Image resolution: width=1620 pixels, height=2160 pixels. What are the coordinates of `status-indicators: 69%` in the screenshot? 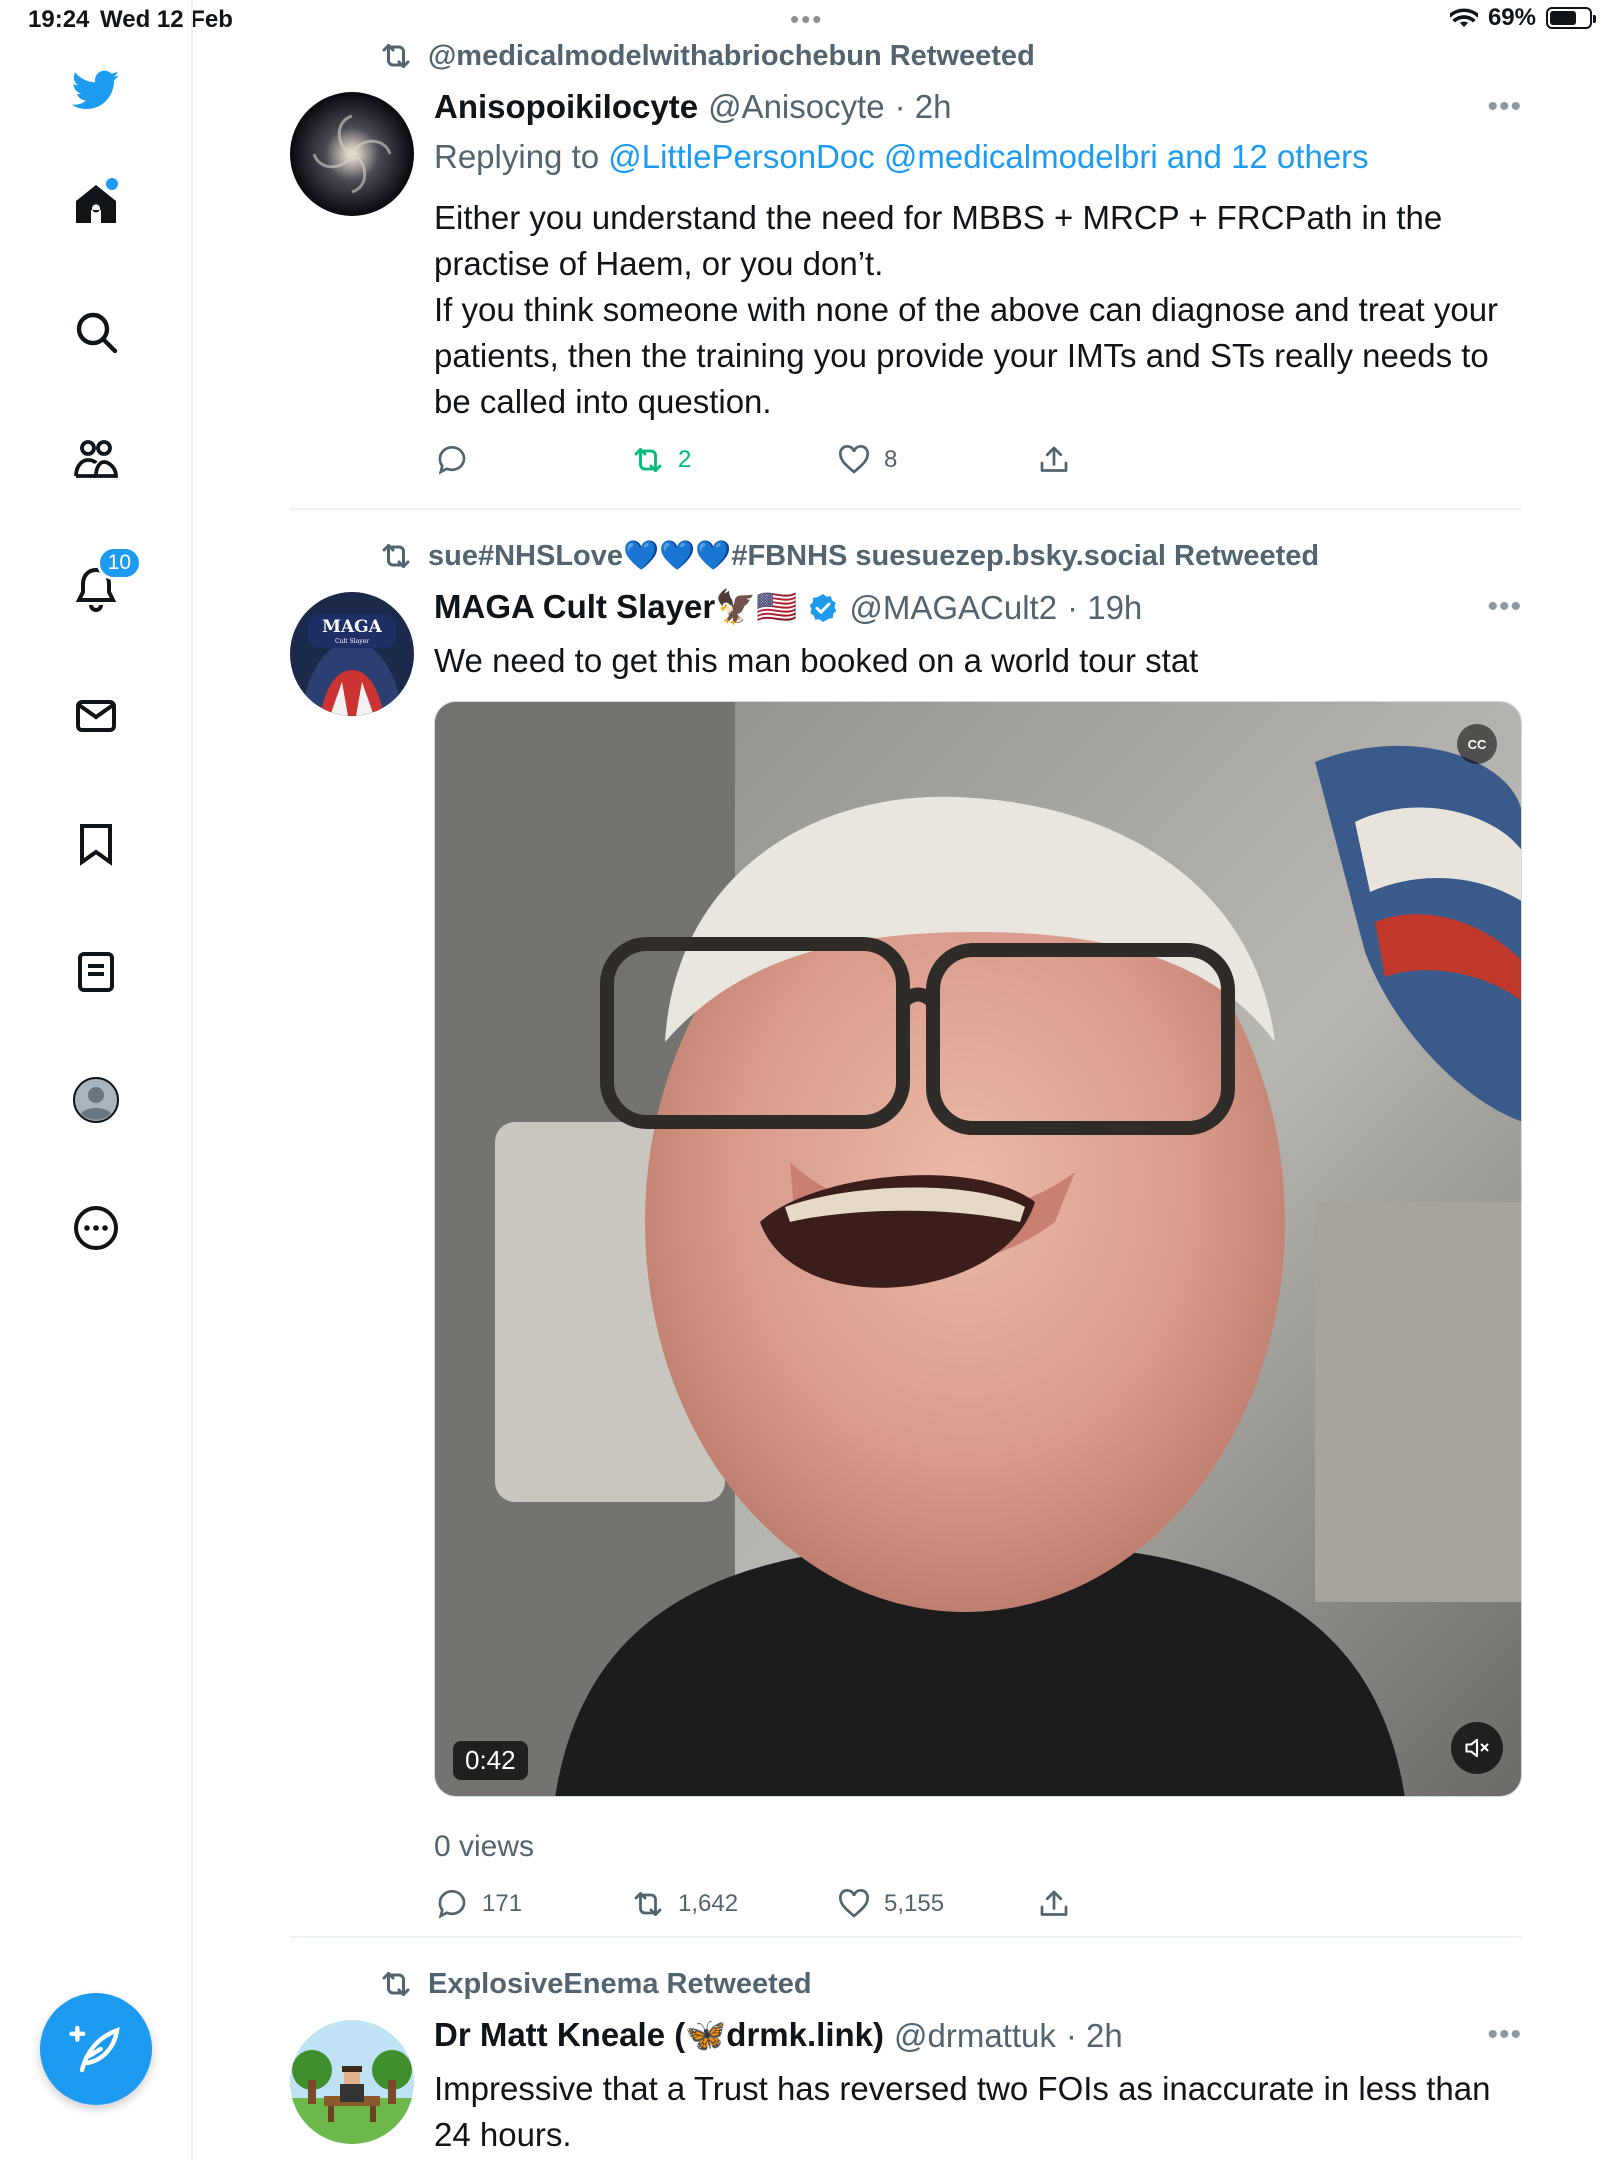 It's located at (1522, 18).